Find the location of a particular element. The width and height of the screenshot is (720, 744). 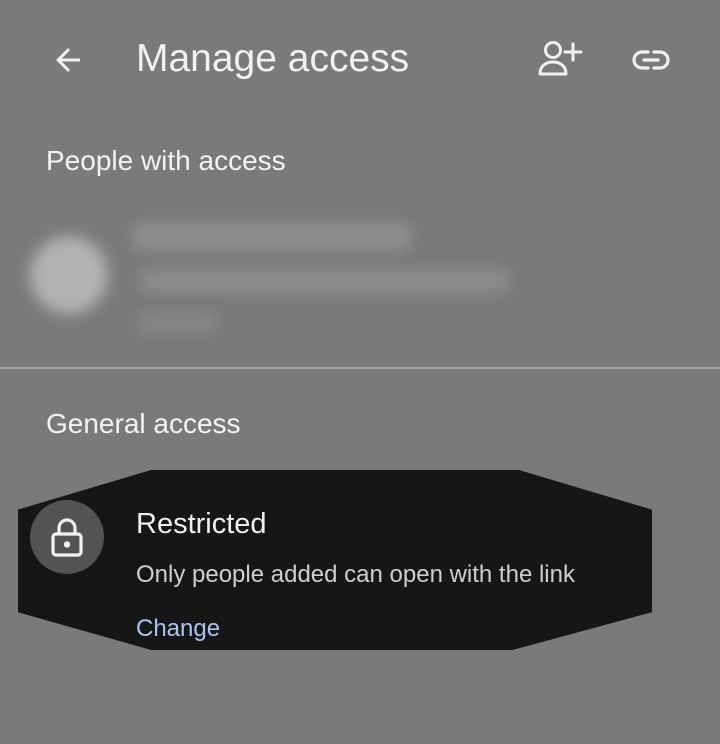

arrow-back-icon is located at coordinates (68, 60).